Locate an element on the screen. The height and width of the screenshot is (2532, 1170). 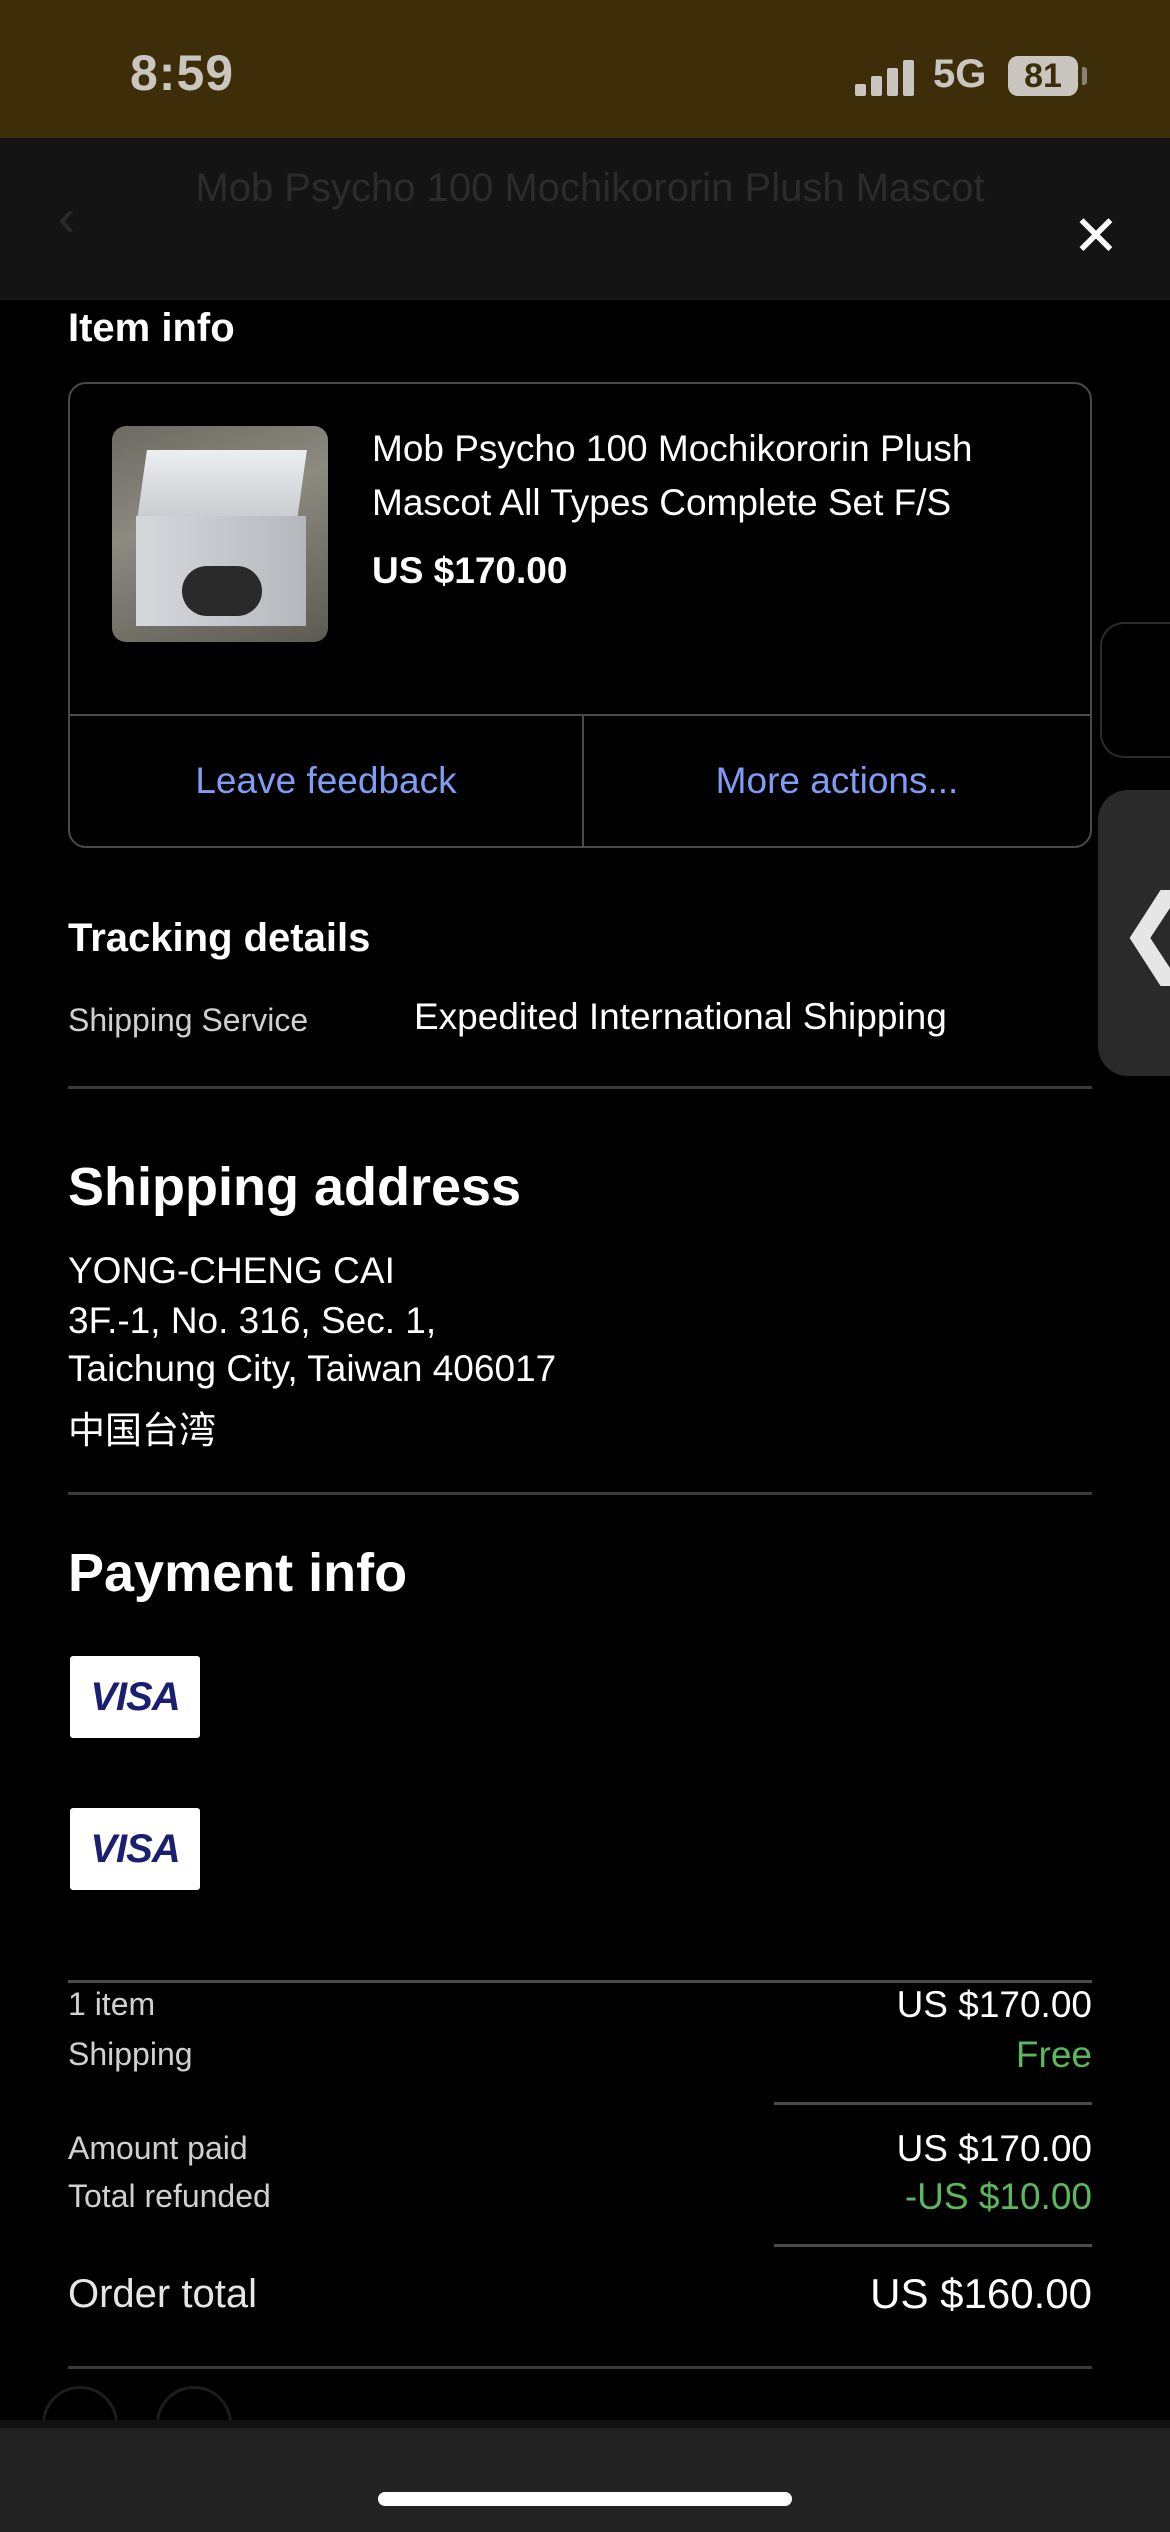
leave-feedback-button: Leave feedback is located at coordinates (326, 781).